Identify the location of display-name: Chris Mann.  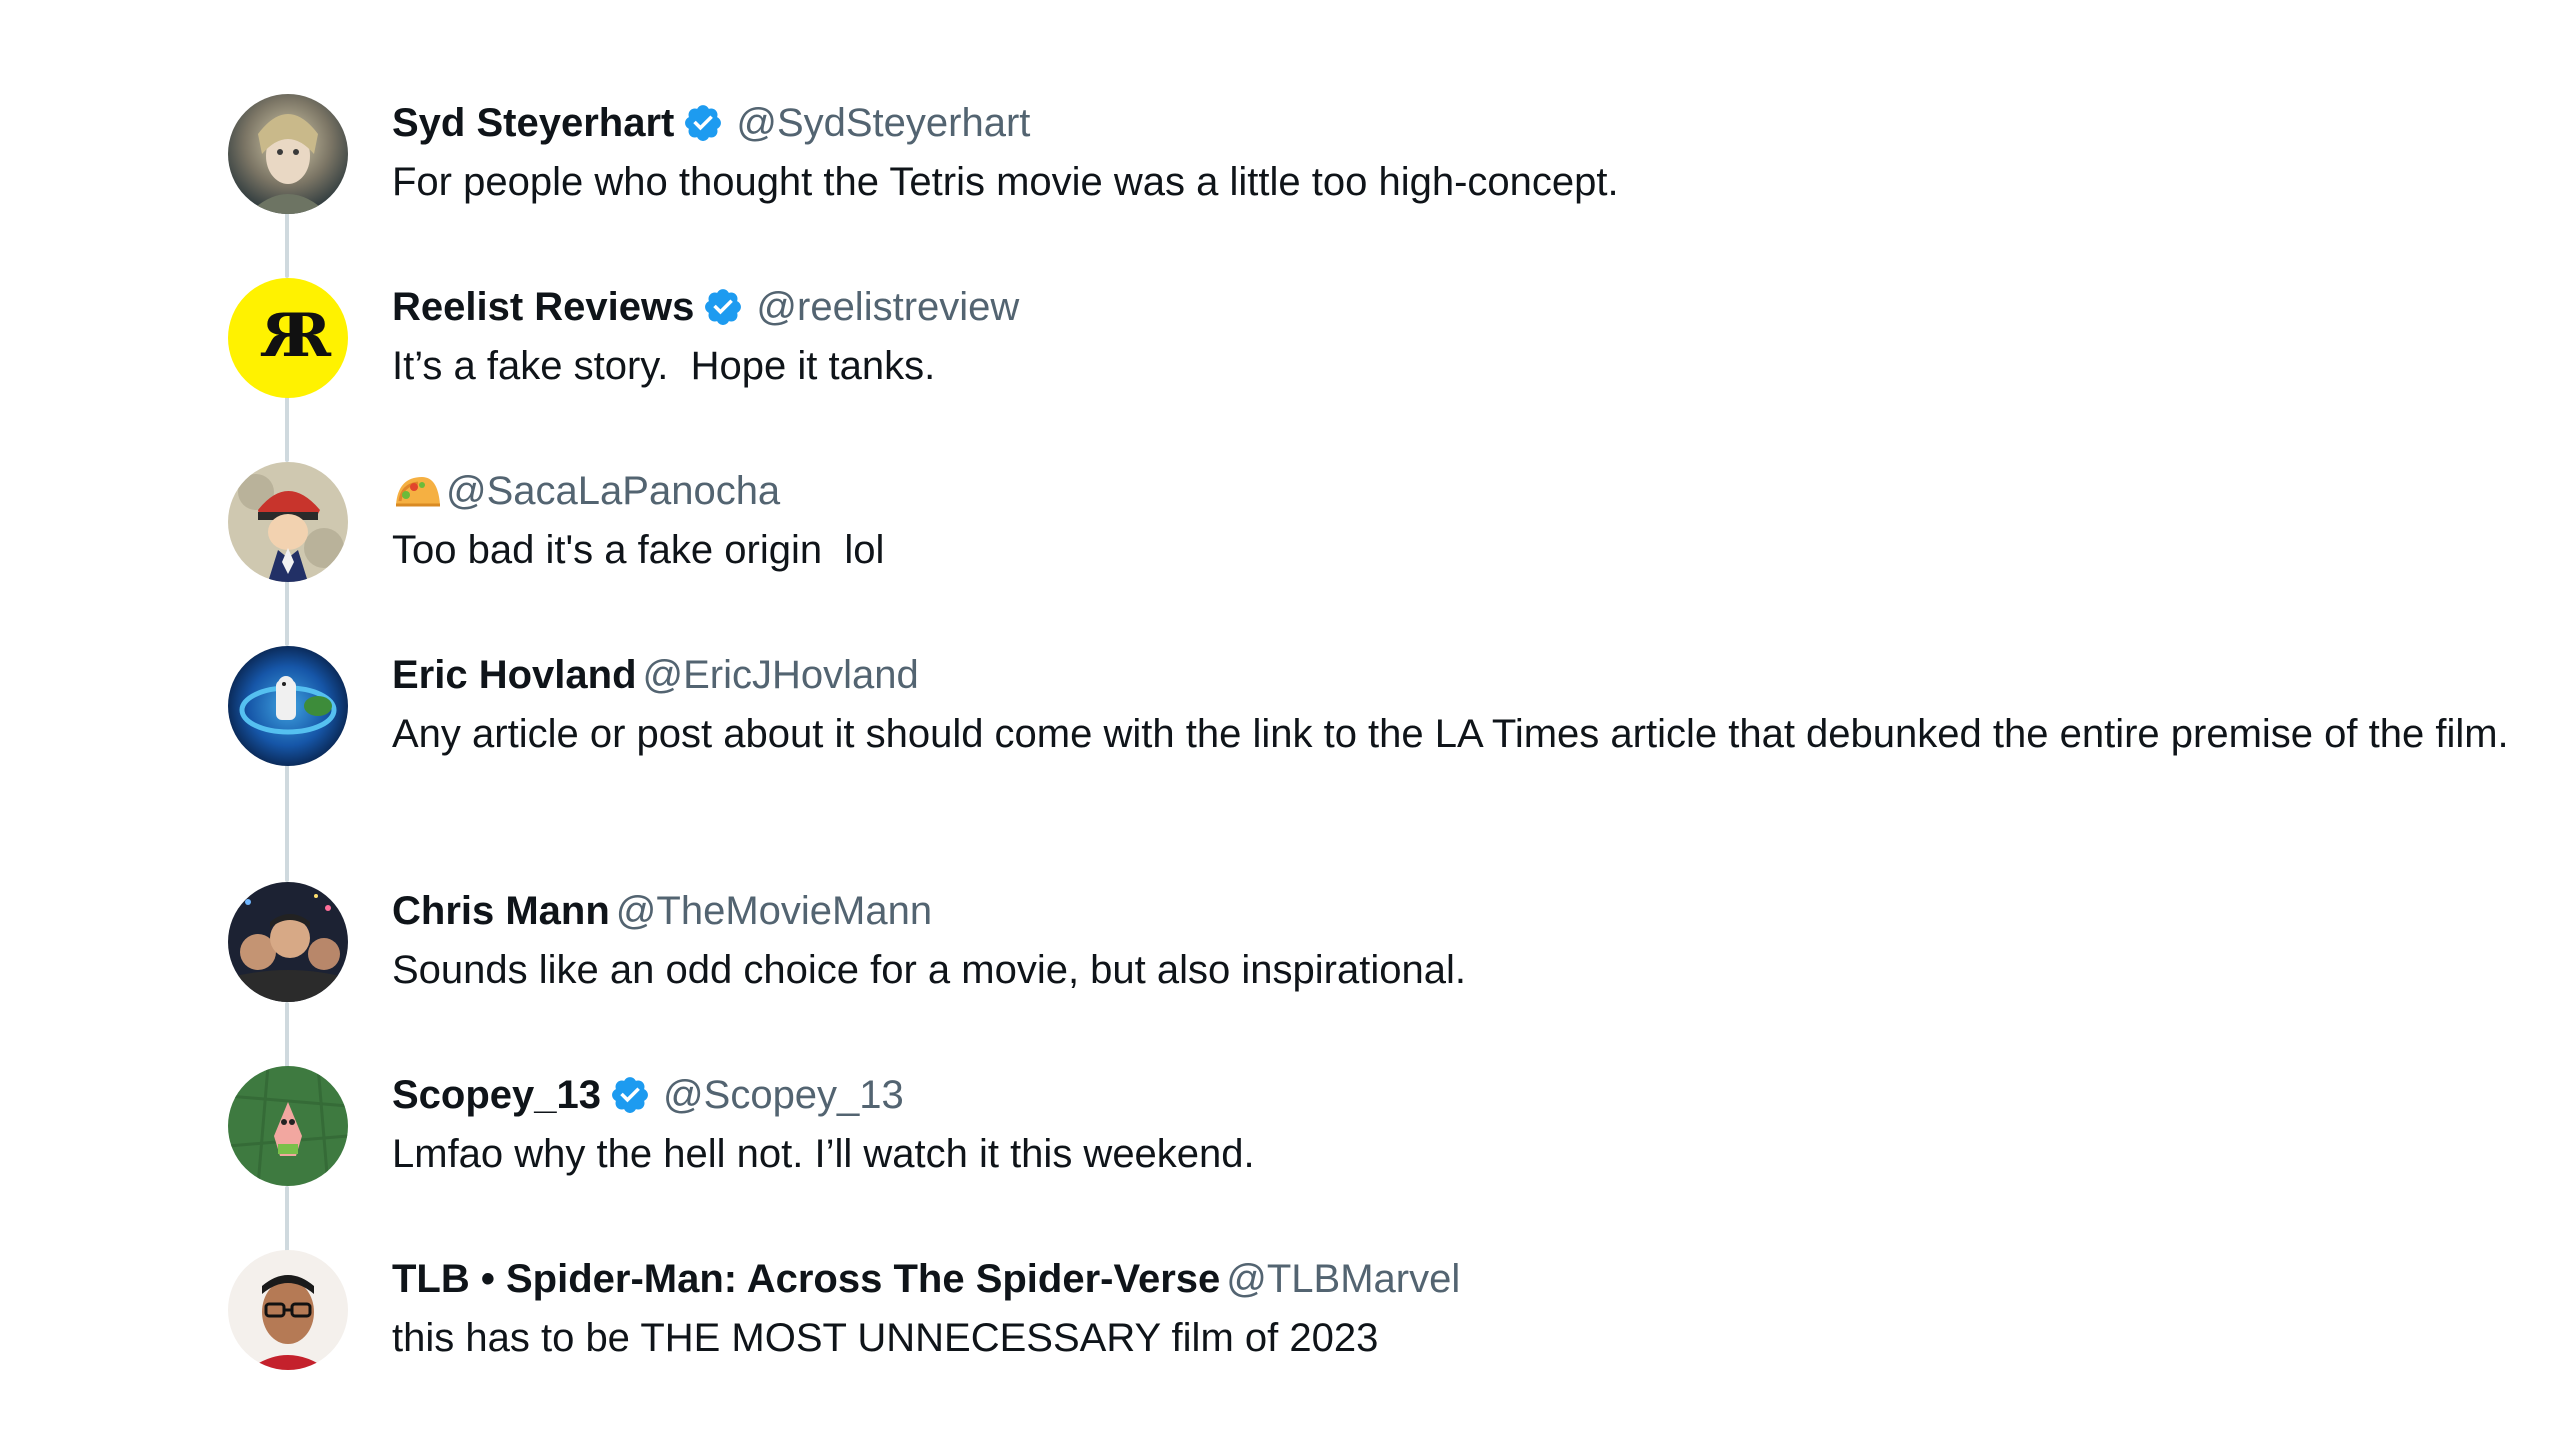
(501, 911).